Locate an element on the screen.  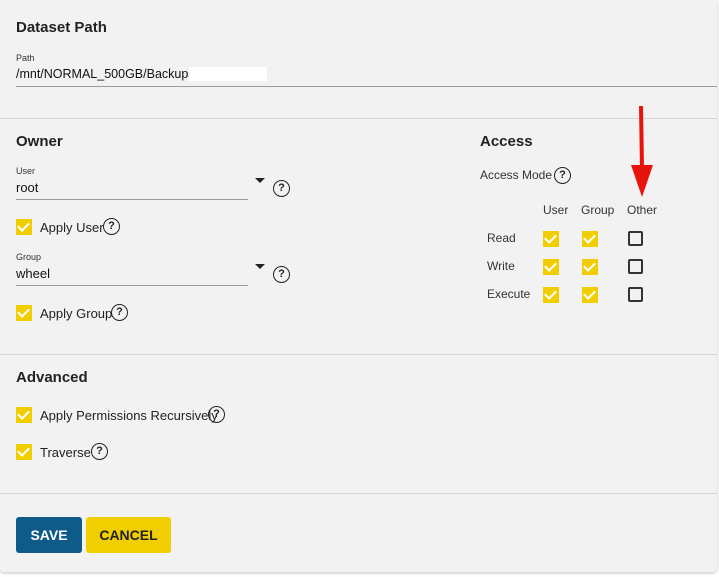
apply-recursively-label: Apply Permissions Recursively is located at coordinates (129, 415).